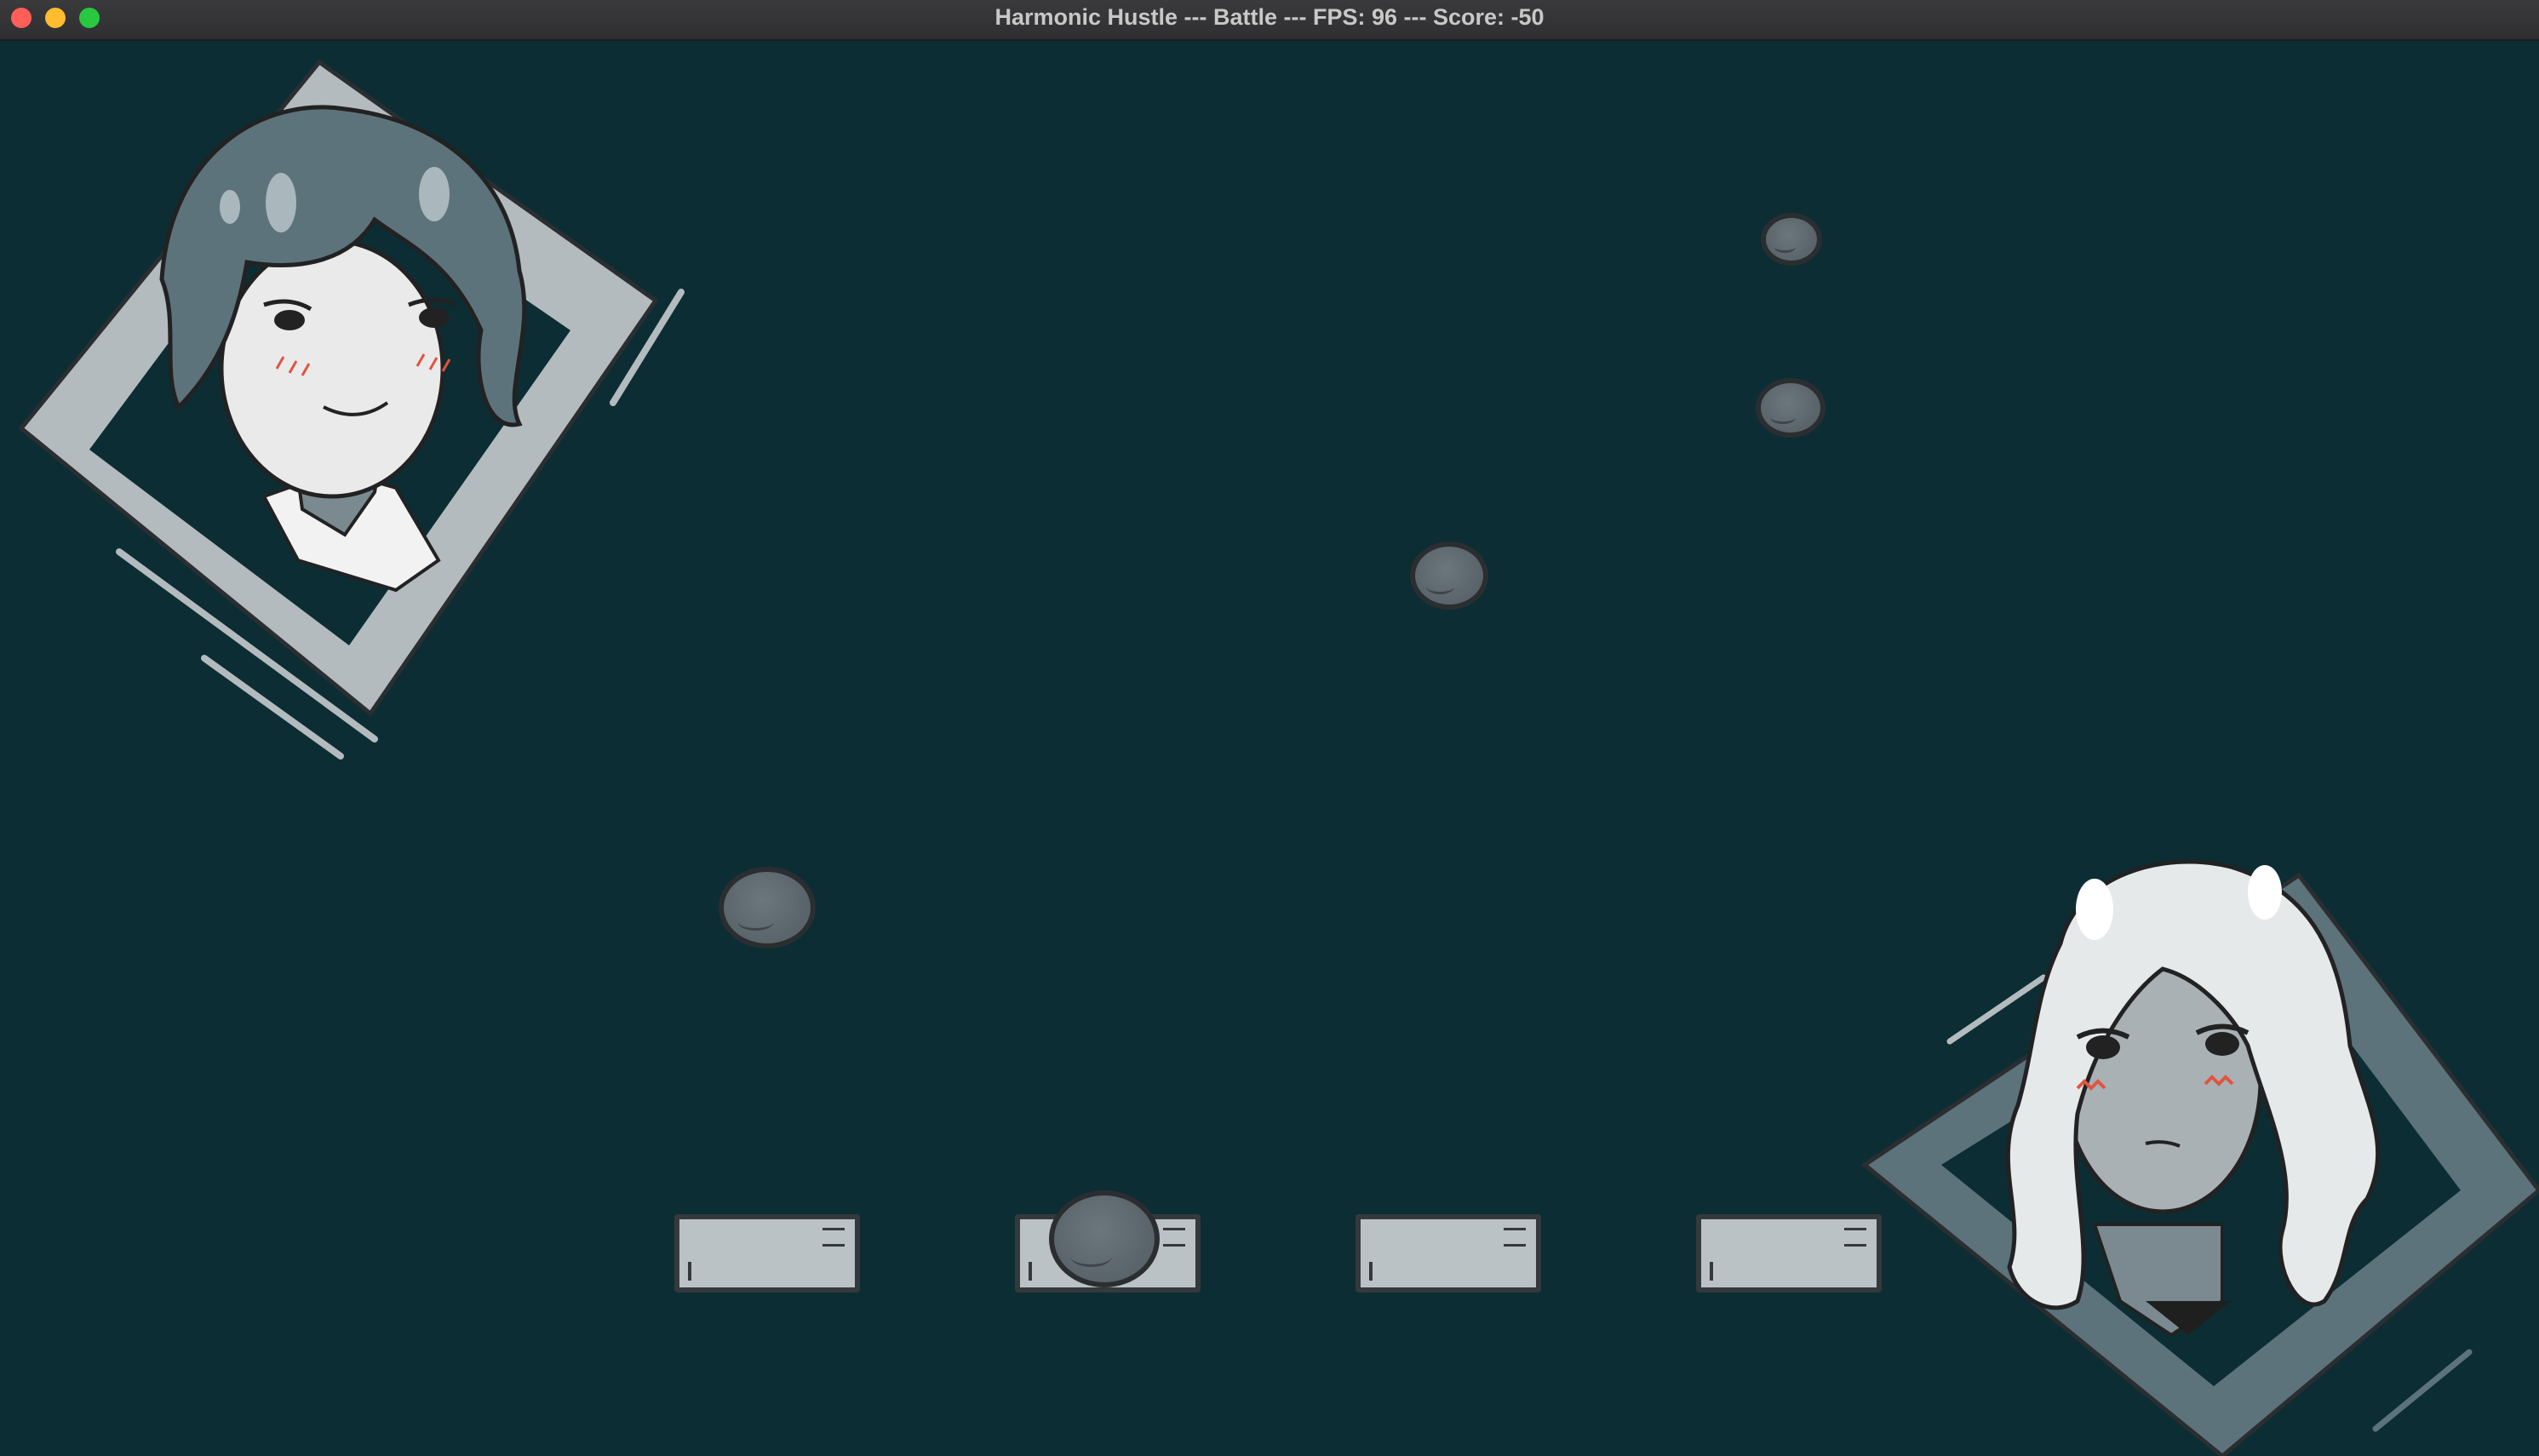 This screenshot has height=1456, width=2539. I want to click on player-portrait, so click(352, 409).